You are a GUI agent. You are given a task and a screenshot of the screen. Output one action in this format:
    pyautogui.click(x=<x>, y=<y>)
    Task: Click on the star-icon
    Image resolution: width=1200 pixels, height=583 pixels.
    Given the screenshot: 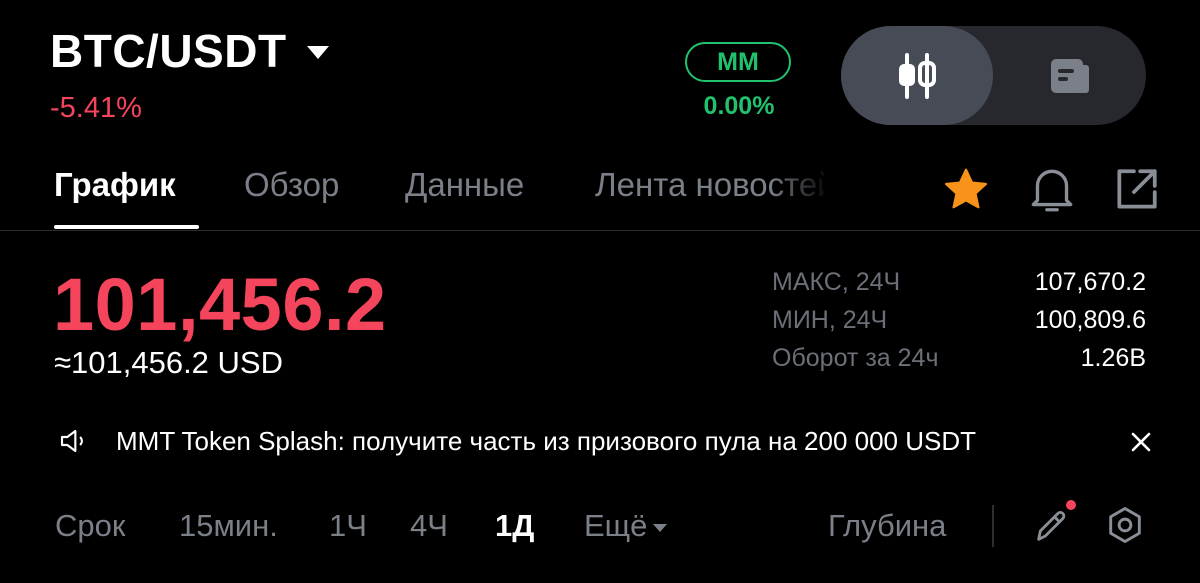 What is the action you would take?
    pyautogui.click(x=966, y=188)
    